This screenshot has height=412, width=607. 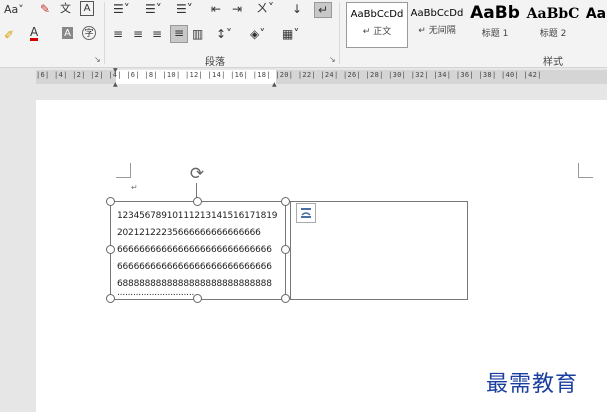 What do you see at coordinates (553, 24) in the screenshot?
I see `style-tile-heading-2: AaBbC 标题 2` at bounding box center [553, 24].